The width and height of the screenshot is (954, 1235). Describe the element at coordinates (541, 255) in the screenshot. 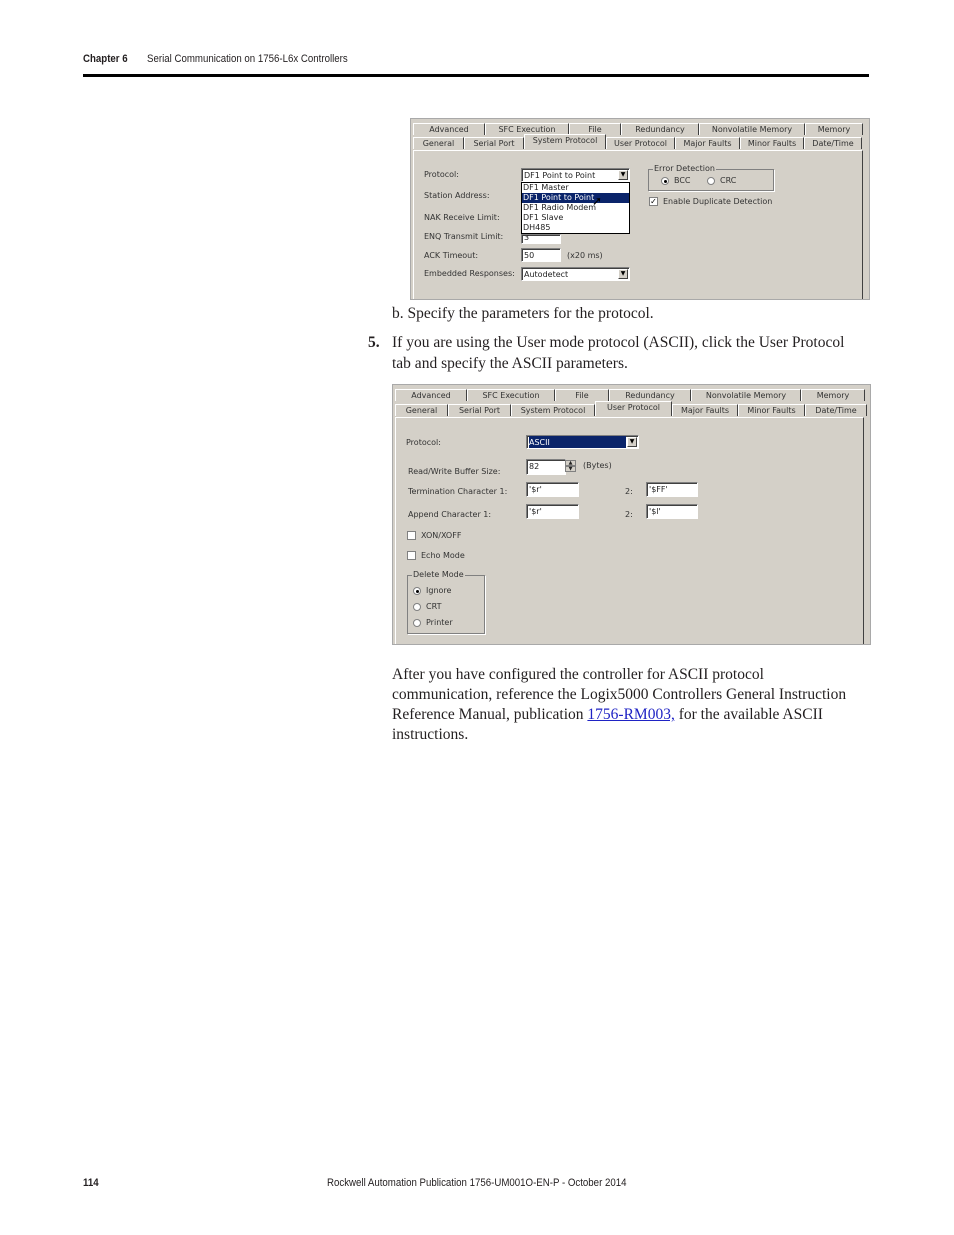

I see `ack-timeout-input: 50` at that location.